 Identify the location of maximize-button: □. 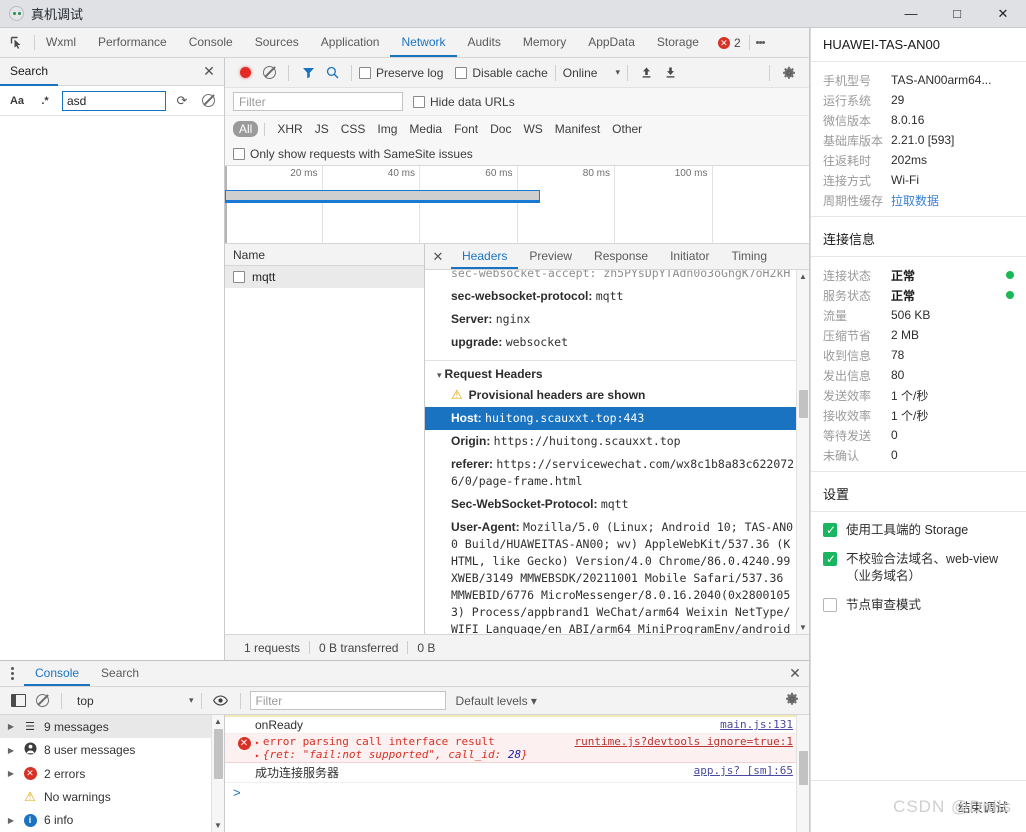
(957, 14).